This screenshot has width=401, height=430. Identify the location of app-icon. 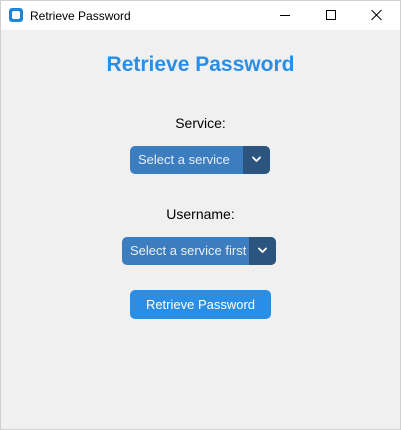
(16, 15).